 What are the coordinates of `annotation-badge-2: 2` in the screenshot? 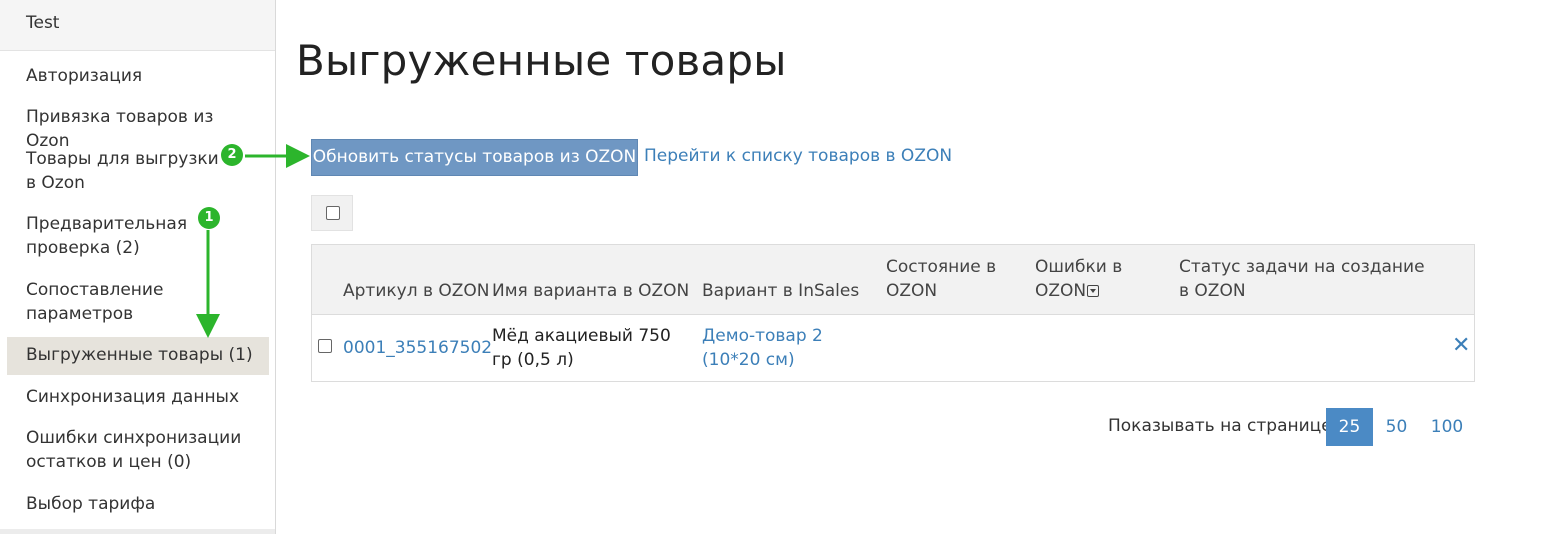 It's located at (232, 155).